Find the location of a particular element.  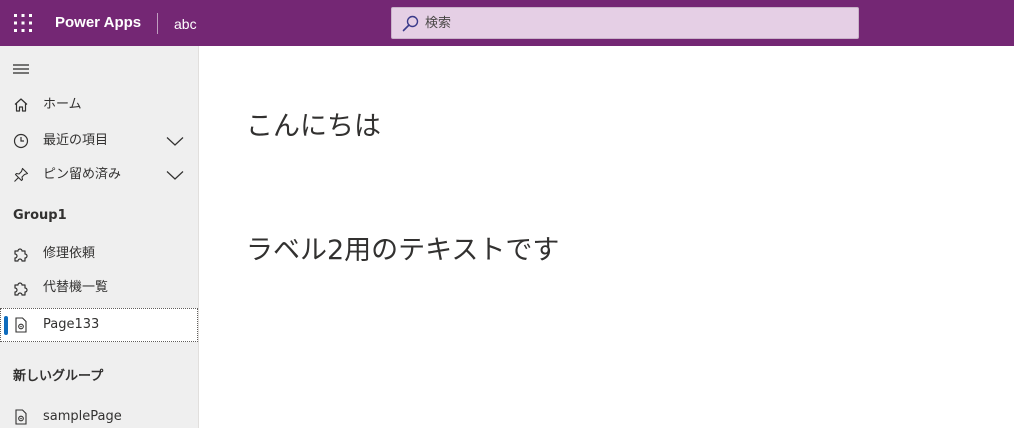

group-header-new-group: 新しいグループ is located at coordinates (58, 376).